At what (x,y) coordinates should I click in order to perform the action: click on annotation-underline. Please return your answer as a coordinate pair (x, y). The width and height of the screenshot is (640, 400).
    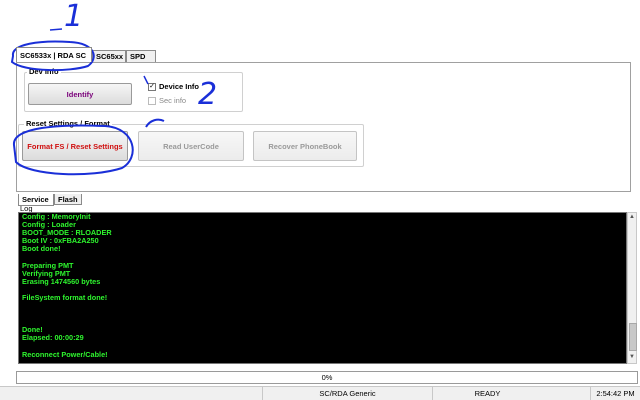
    Looking at the image, I should click on (56, 29).